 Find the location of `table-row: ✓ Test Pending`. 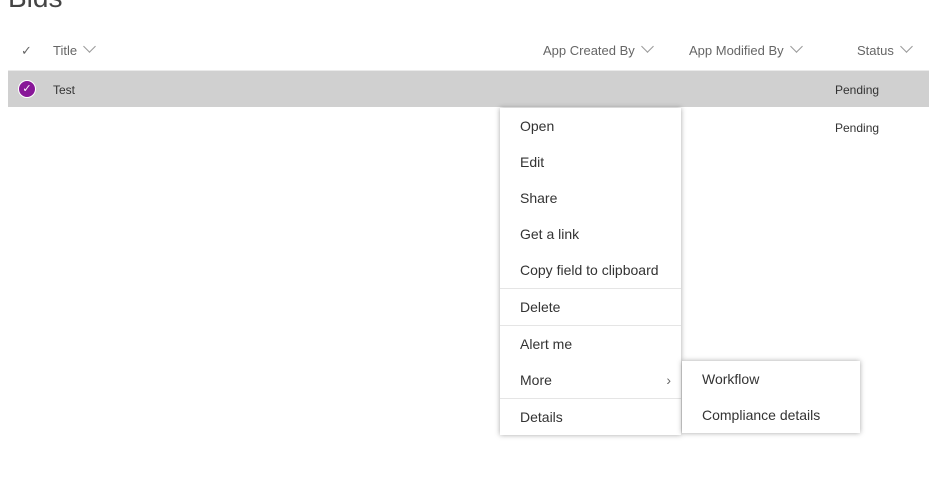

table-row: ✓ Test Pending is located at coordinates (468, 89).